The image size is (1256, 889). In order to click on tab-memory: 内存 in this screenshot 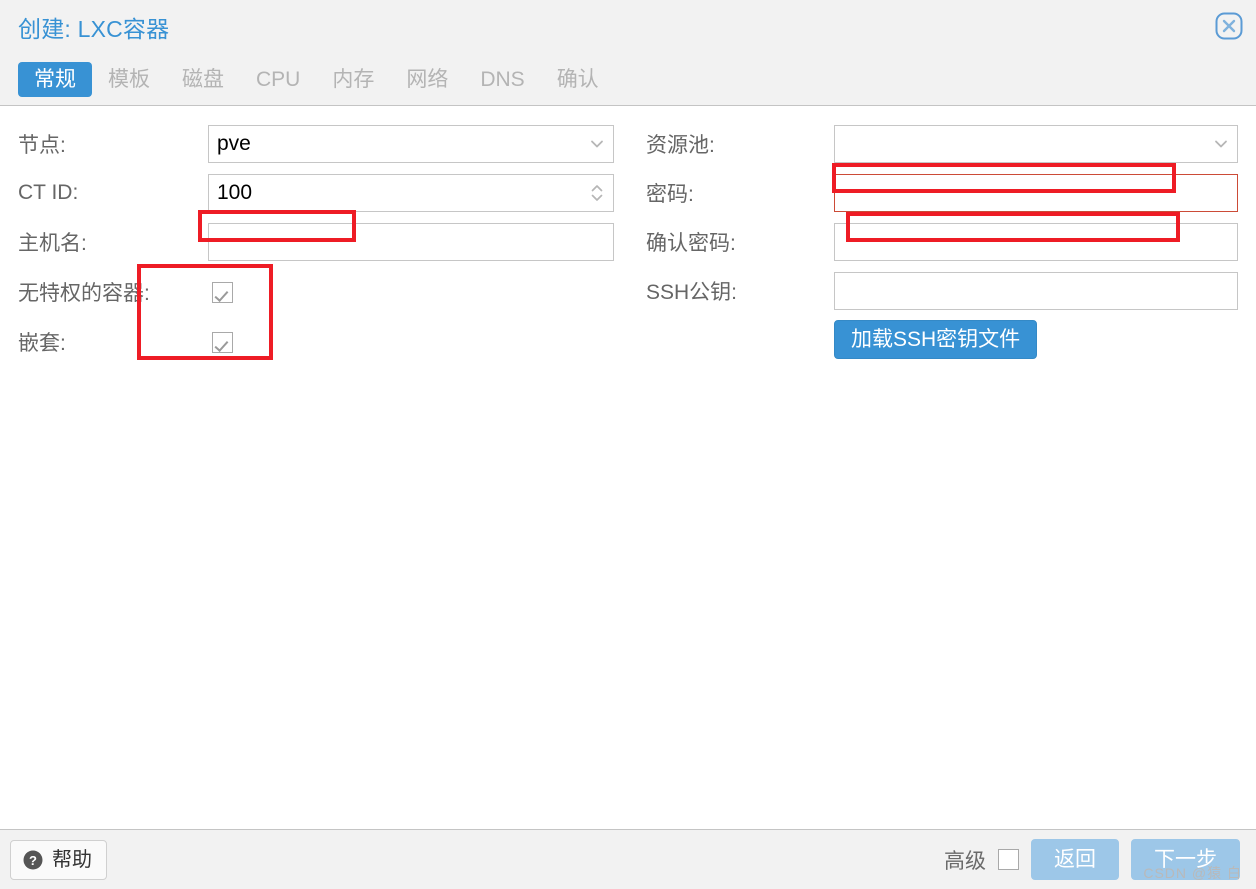, I will do `click(353, 79)`.